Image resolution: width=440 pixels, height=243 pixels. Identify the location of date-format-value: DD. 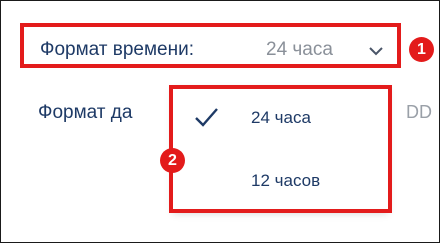
(419, 112).